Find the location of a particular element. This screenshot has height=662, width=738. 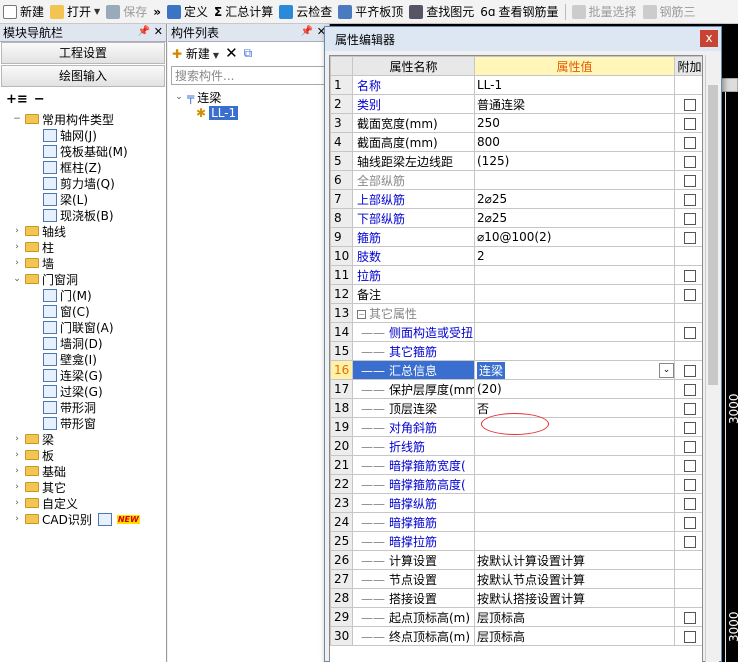

overflow-chevron-icon: » is located at coordinates (157, 12).